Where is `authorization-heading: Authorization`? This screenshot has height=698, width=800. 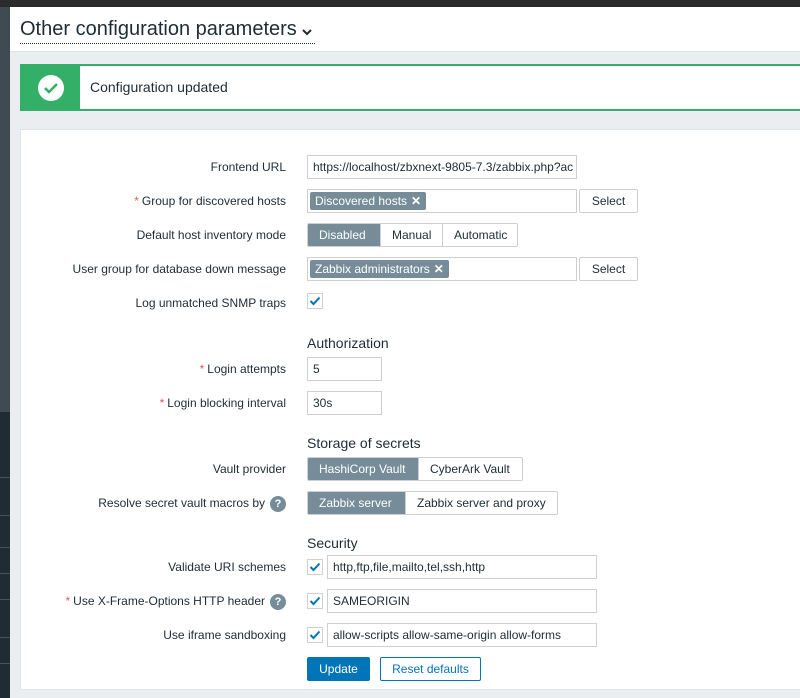 authorization-heading: Authorization is located at coordinates (348, 343).